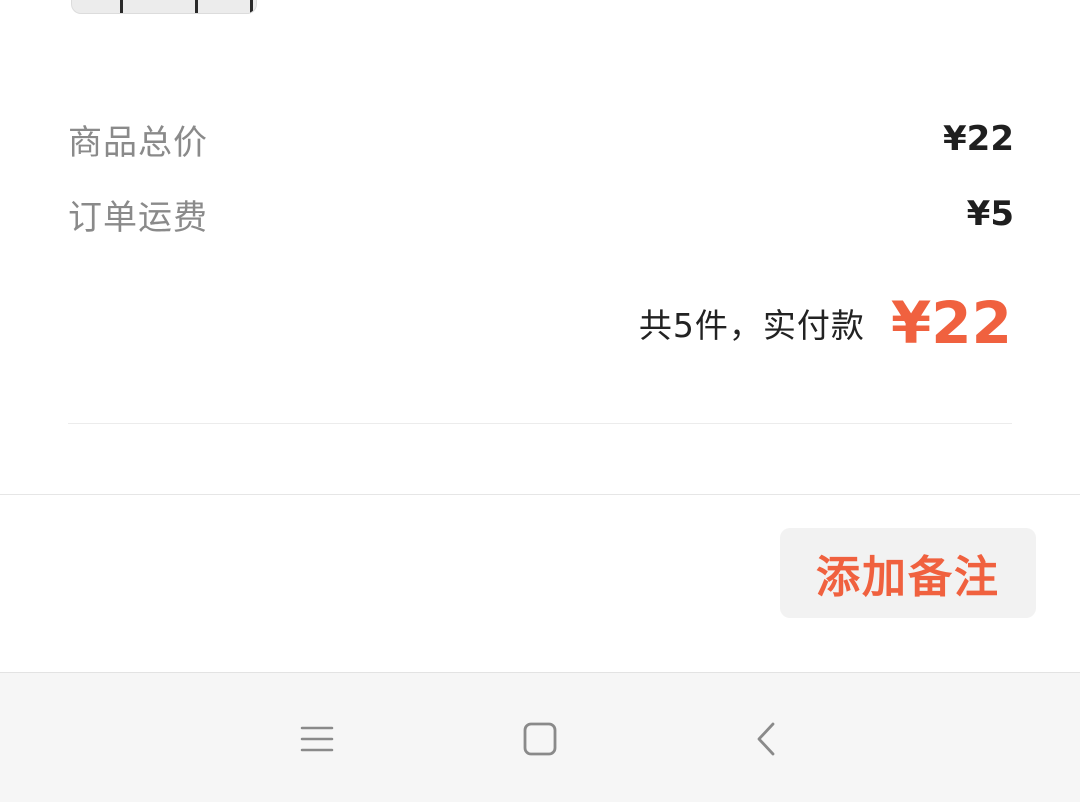  I want to click on add-note-button: 添加备注, so click(908, 573).